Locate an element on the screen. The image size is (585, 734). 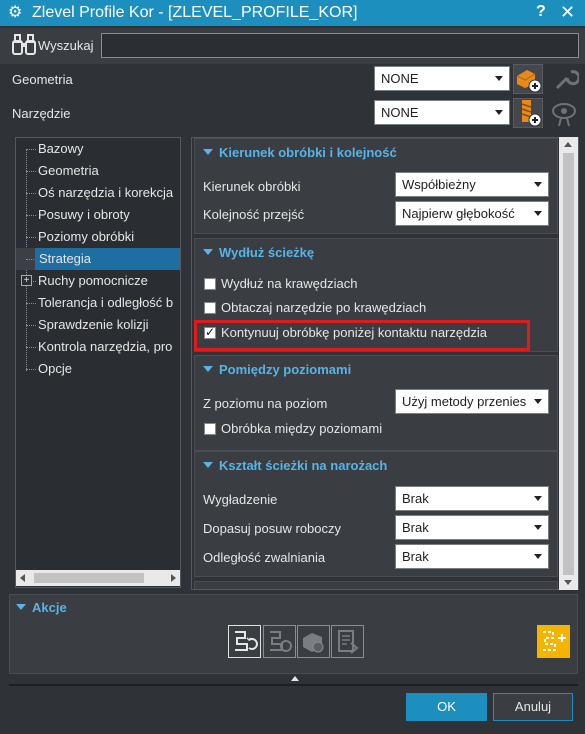
tree-item-poziomy: Poziomy obróbki is located at coordinates (98, 237).